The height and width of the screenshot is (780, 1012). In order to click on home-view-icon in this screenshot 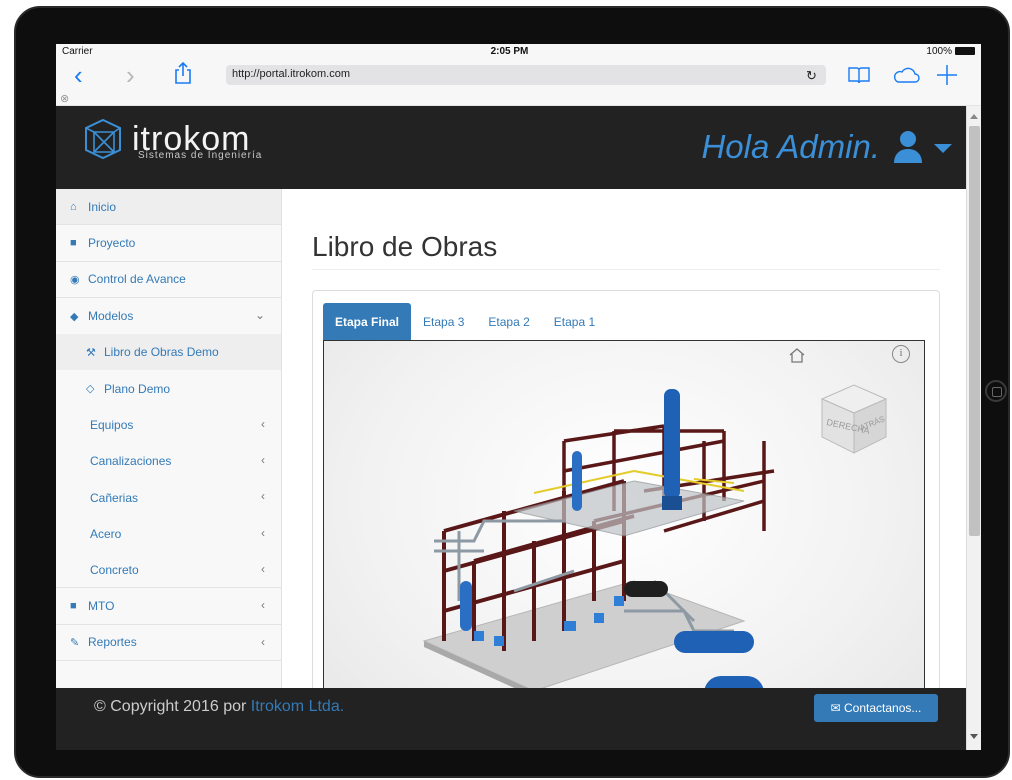, I will do `click(797, 355)`.